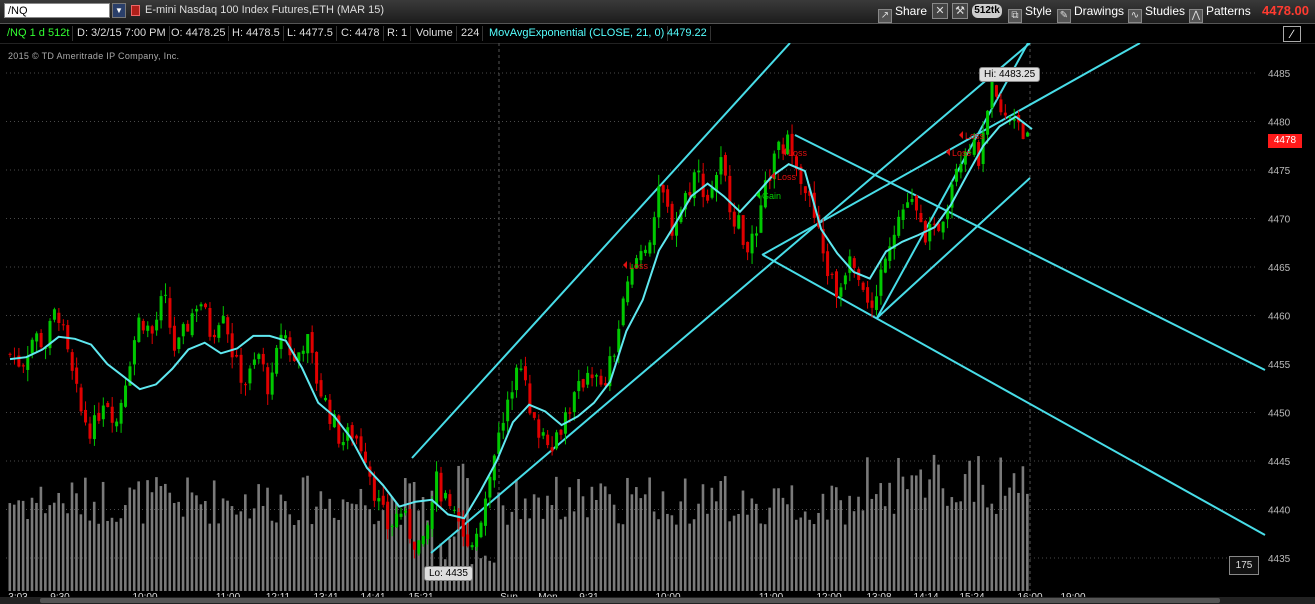  Describe the element at coordinates (1030, 12) in the screenshot. I see `style-button: ⧉ Style` at that location.